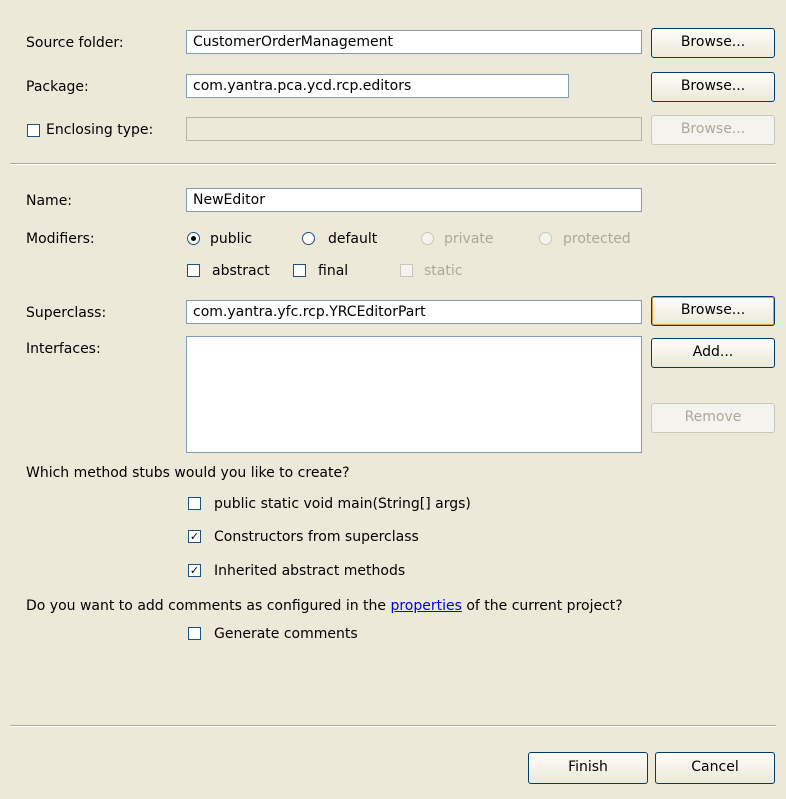  I want to click on generate-comments-checkbox, so click(194, 633).